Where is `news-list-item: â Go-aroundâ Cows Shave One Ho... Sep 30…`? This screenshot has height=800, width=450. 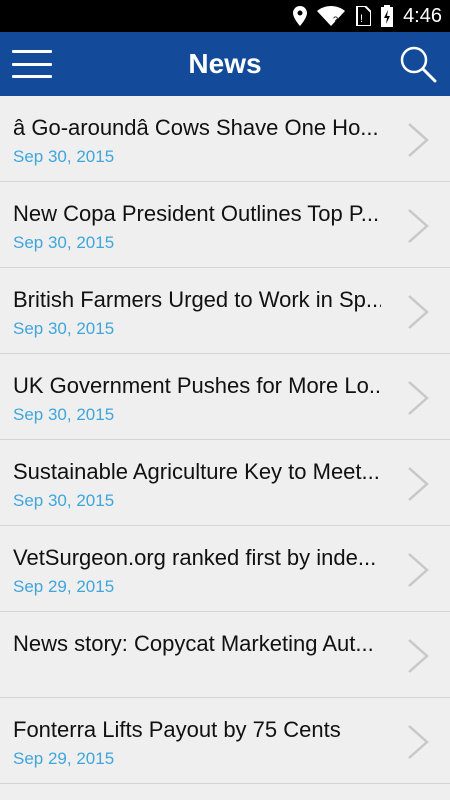 news-list-item: â Go-aroundâ Cows Shave One Ho... Sep 30… is located at coordinates (225, 139).